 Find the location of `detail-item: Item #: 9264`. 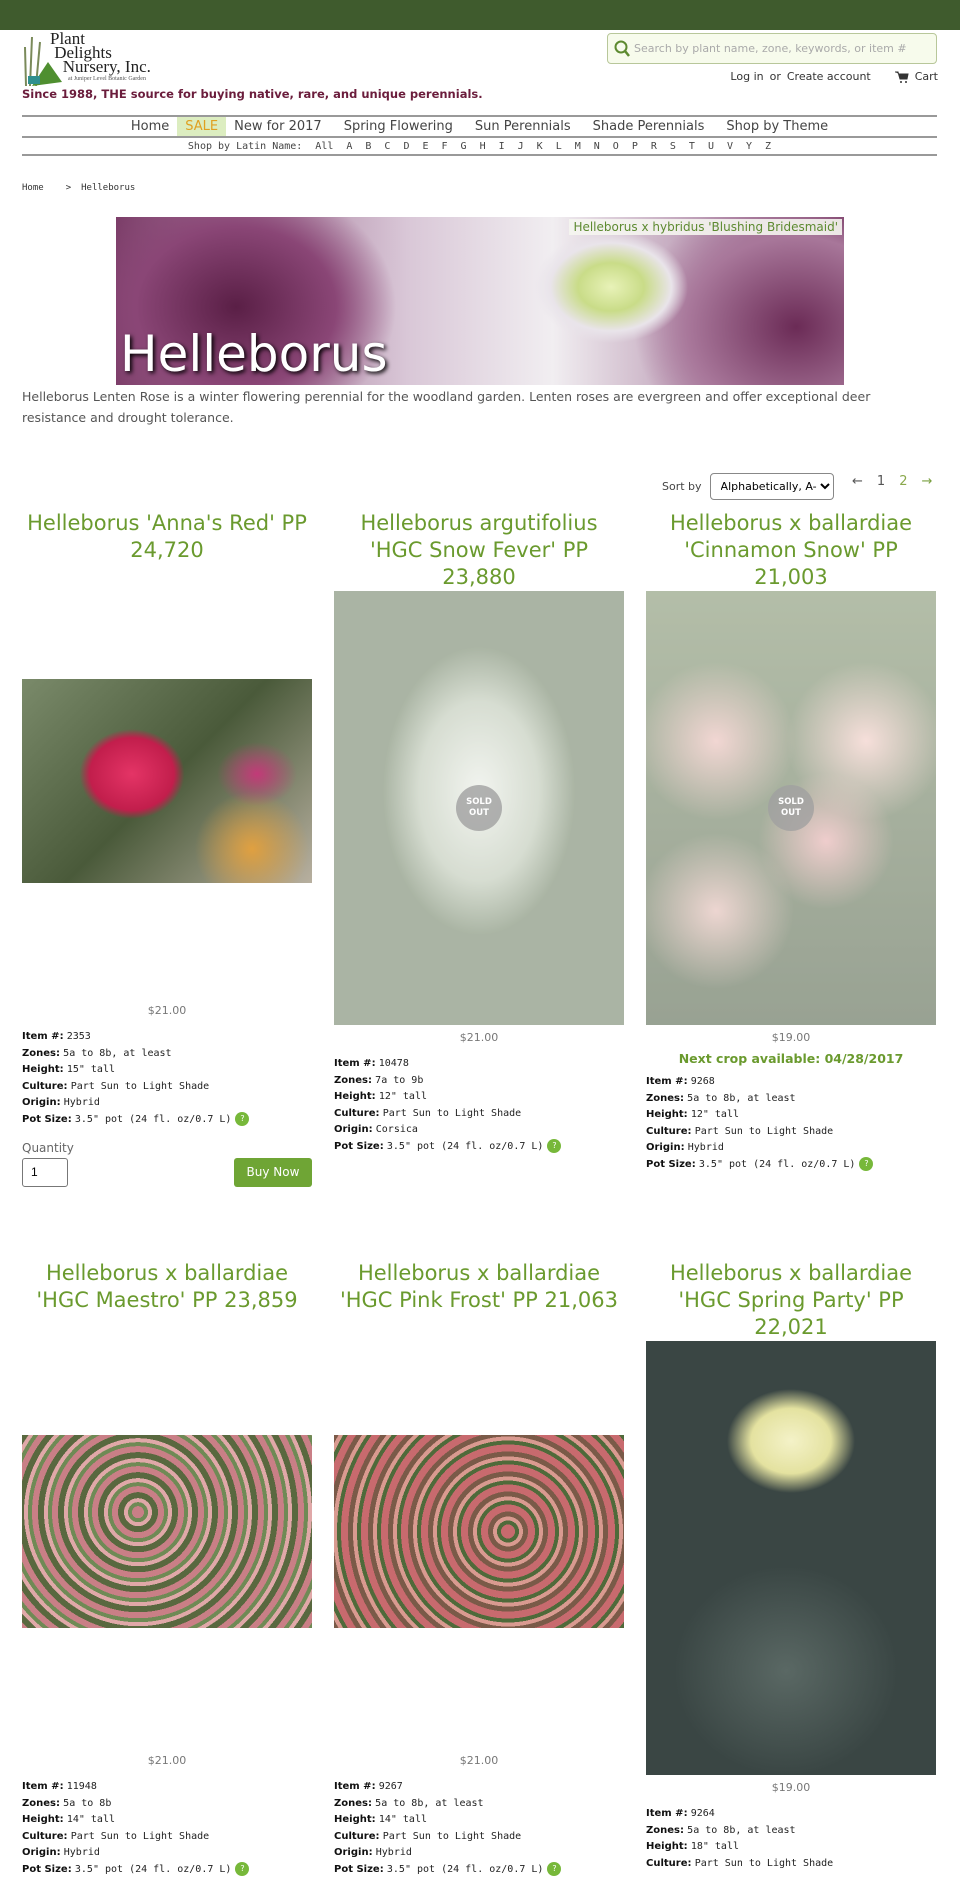

detail-item: Item #: 9264 is located at coordinates (680, 1813).